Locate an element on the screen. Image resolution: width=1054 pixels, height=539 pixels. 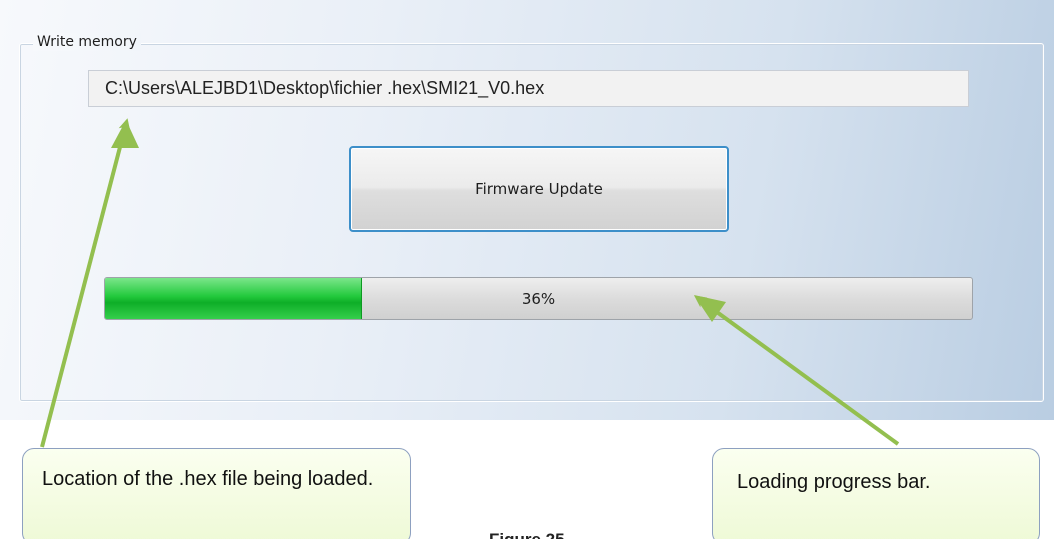
figure-caption: Figure 25 is located at coordinates (527, 534).